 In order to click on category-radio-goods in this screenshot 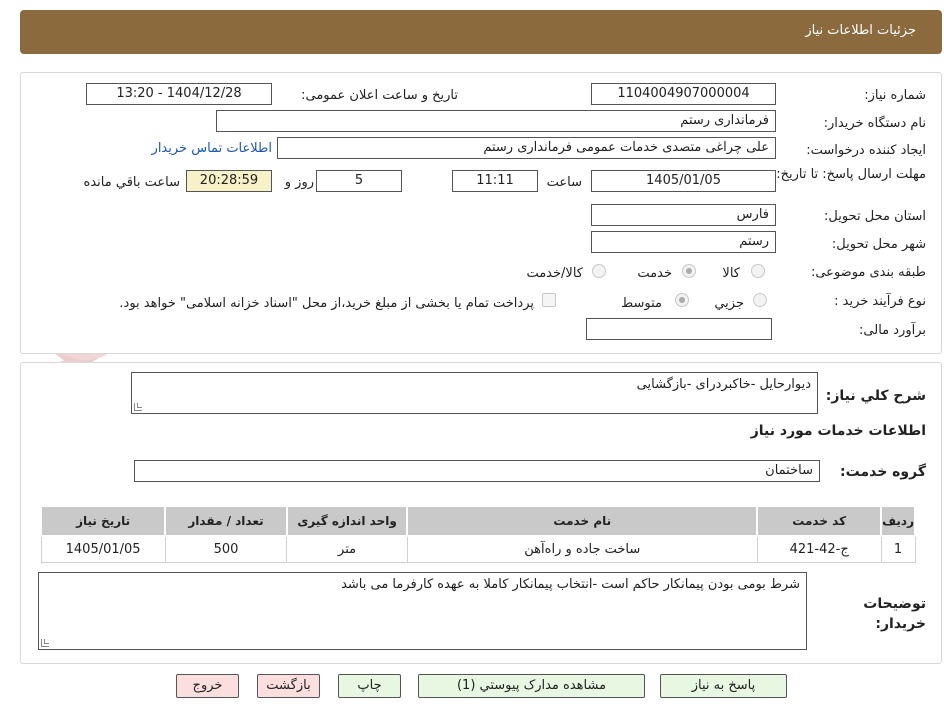, I will do `click(758, 271)`.